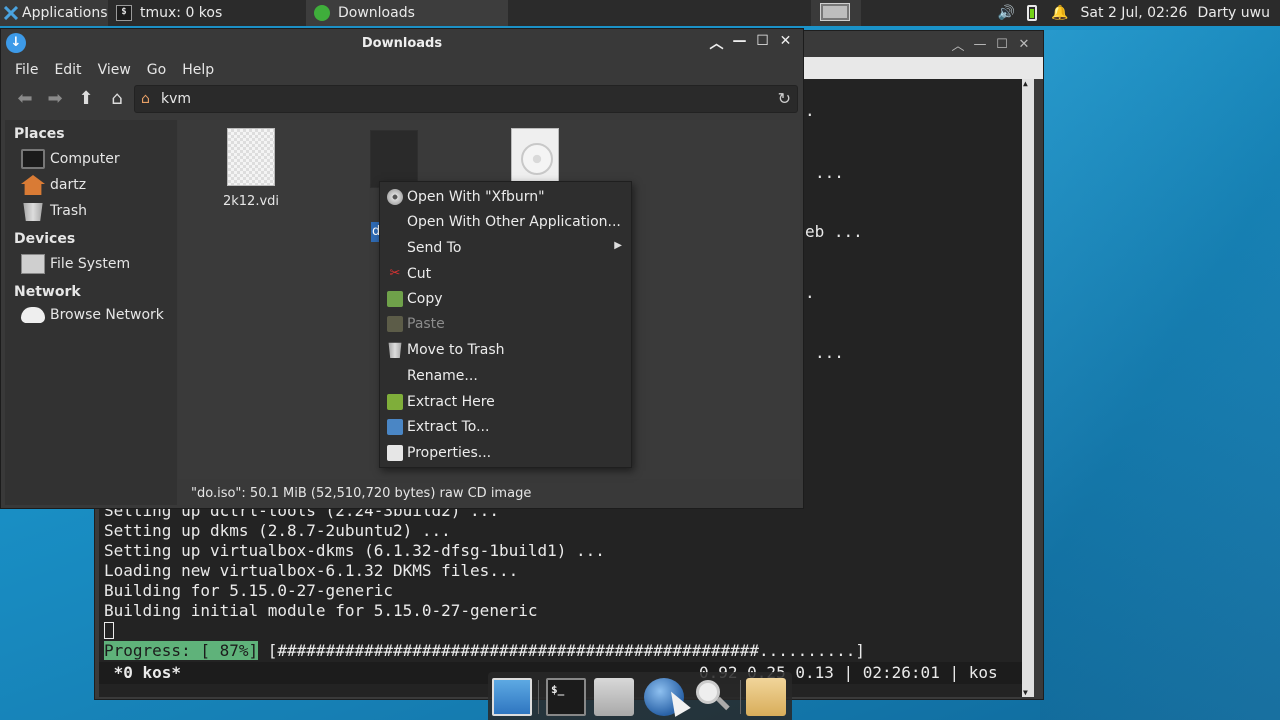  I want to click on sidebar-item-computer: Computer, so click(70, 159).